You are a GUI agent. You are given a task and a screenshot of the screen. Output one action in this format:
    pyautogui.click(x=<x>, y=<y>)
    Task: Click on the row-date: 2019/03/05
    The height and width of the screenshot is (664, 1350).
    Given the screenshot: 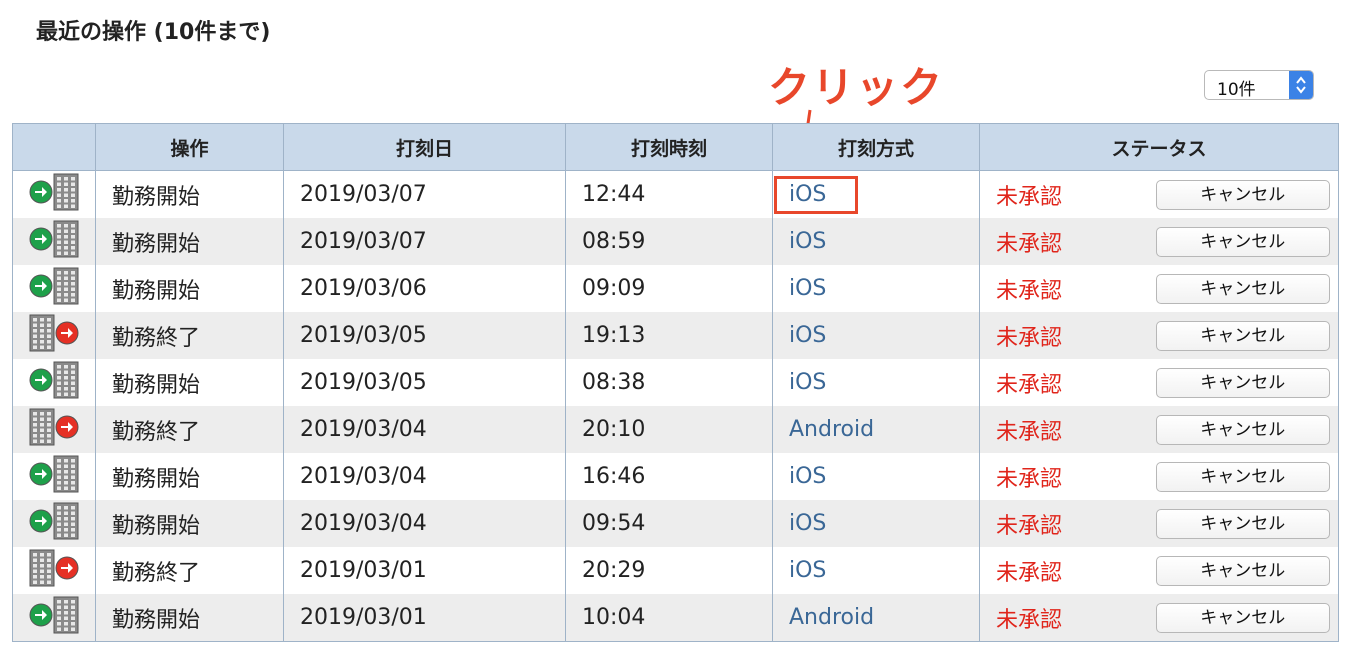 What is the action you would take?
    pyautogui.click(x=424, y=335)
    